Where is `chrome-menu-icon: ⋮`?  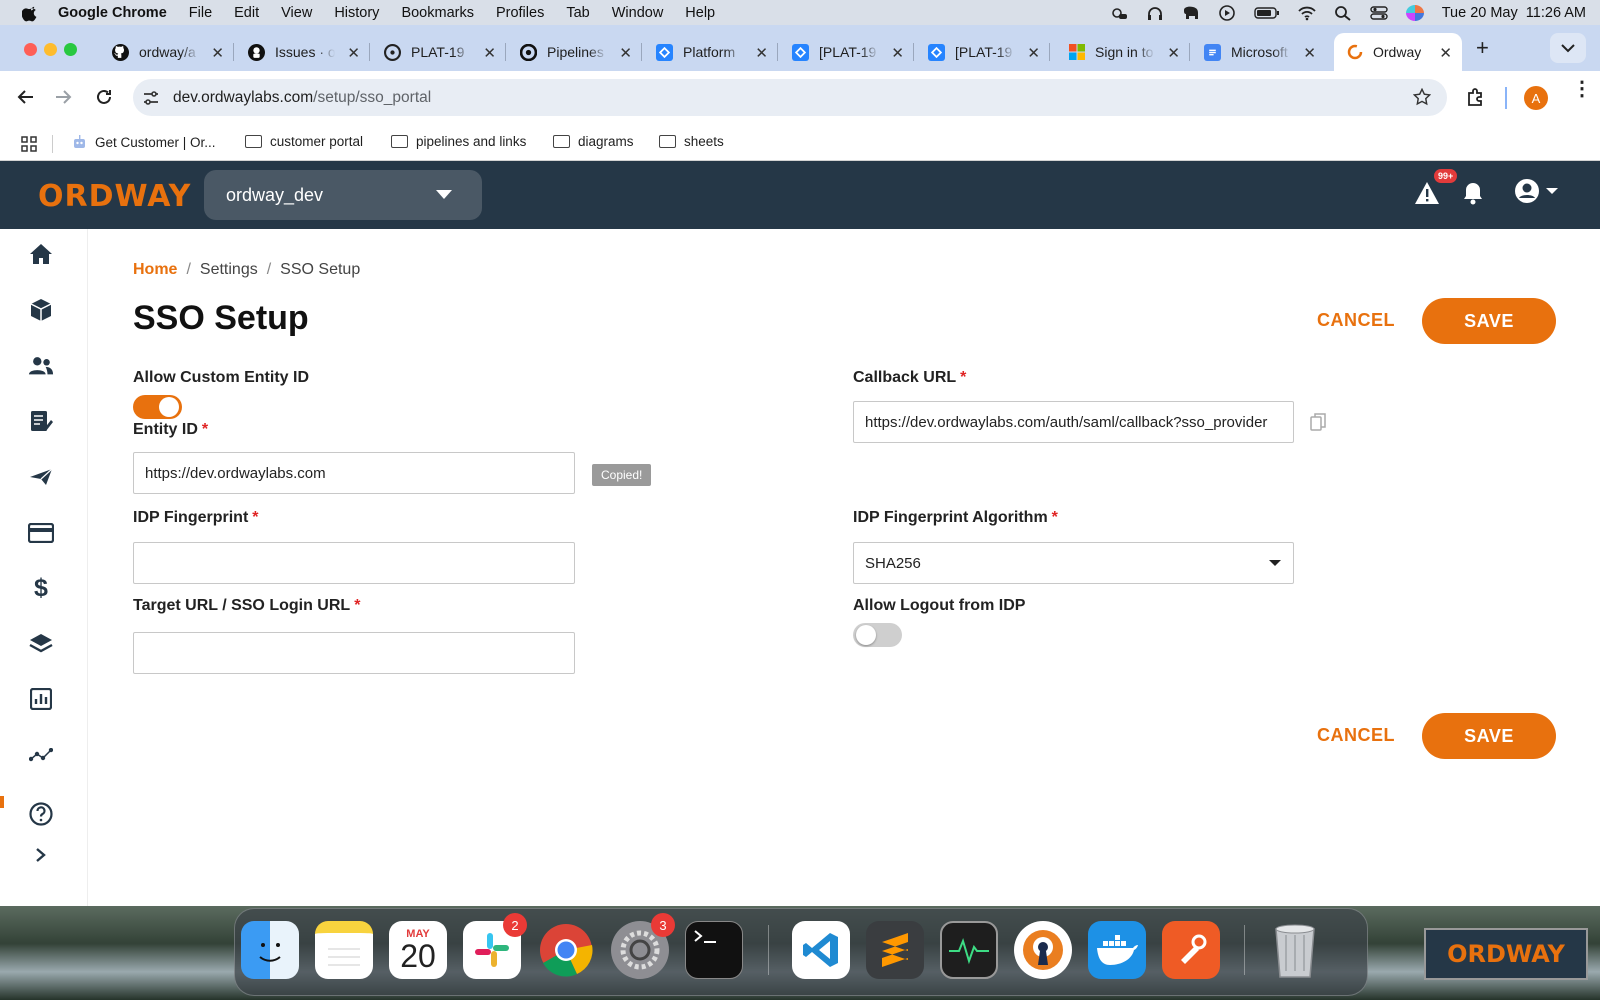 chrome-menu-icon: ⋮ is located at coordinates (1582, 89).